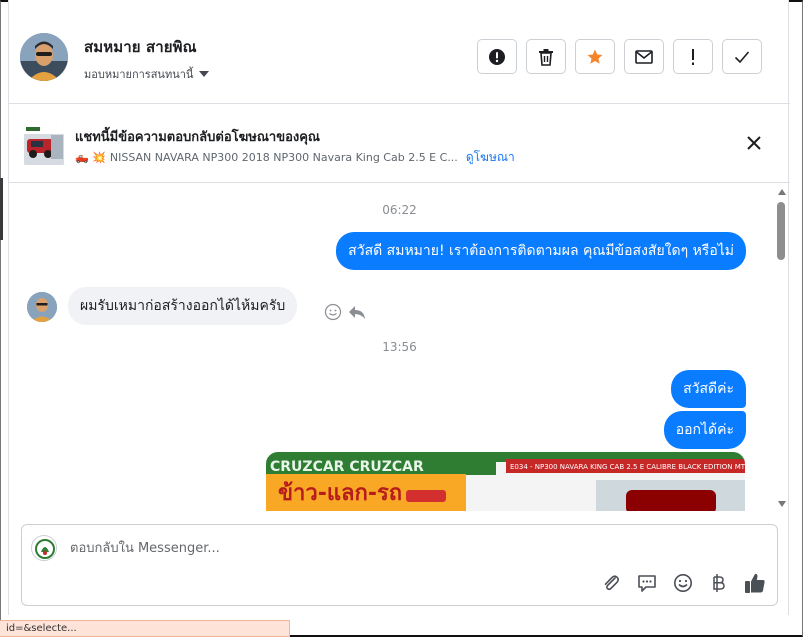 This screenshot has width=803, height=637. I want to click on reply-icon, so click(357, 312).